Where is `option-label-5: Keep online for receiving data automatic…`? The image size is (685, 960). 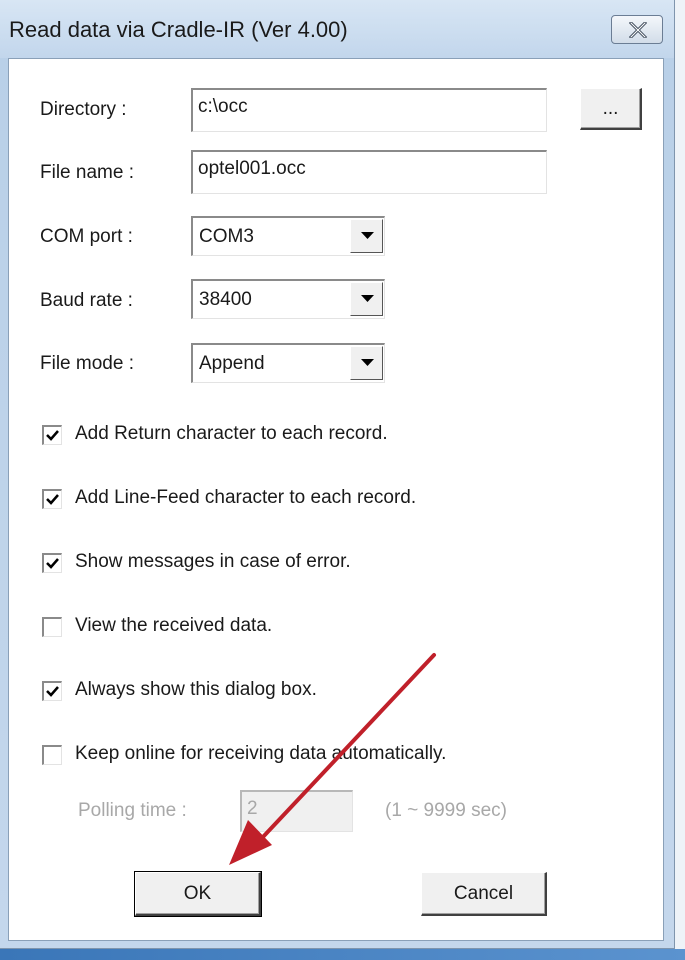
option-label-5: Keep online for receiving data automatic… is located at coordinates (260, 754).